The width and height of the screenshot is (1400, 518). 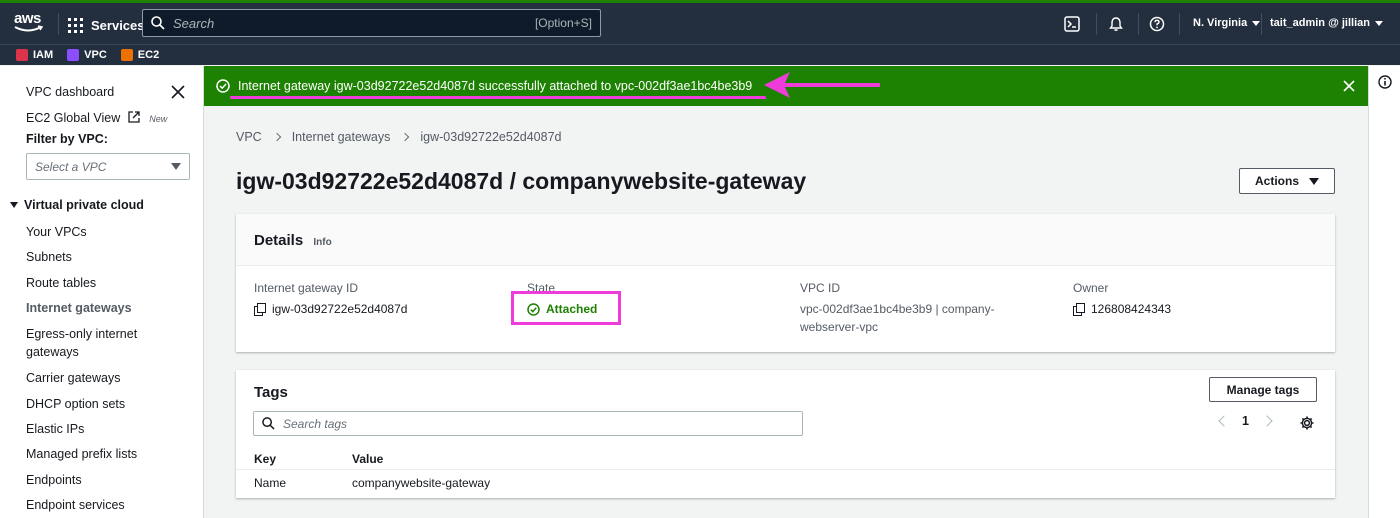 What do you see at coordinates (249, 137) in the screenshot?
I see `breadcrumb-vpc: VPC` at bounding box center [249, 137].